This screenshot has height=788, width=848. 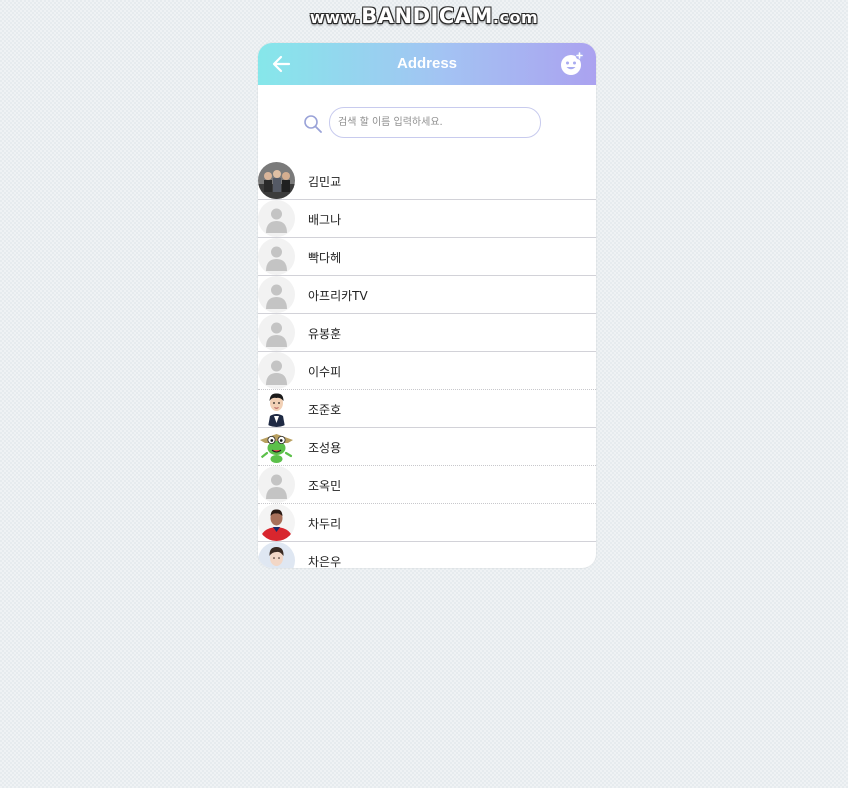 I want to click on watermark-suffix: .com, so click(x=515, y=17).